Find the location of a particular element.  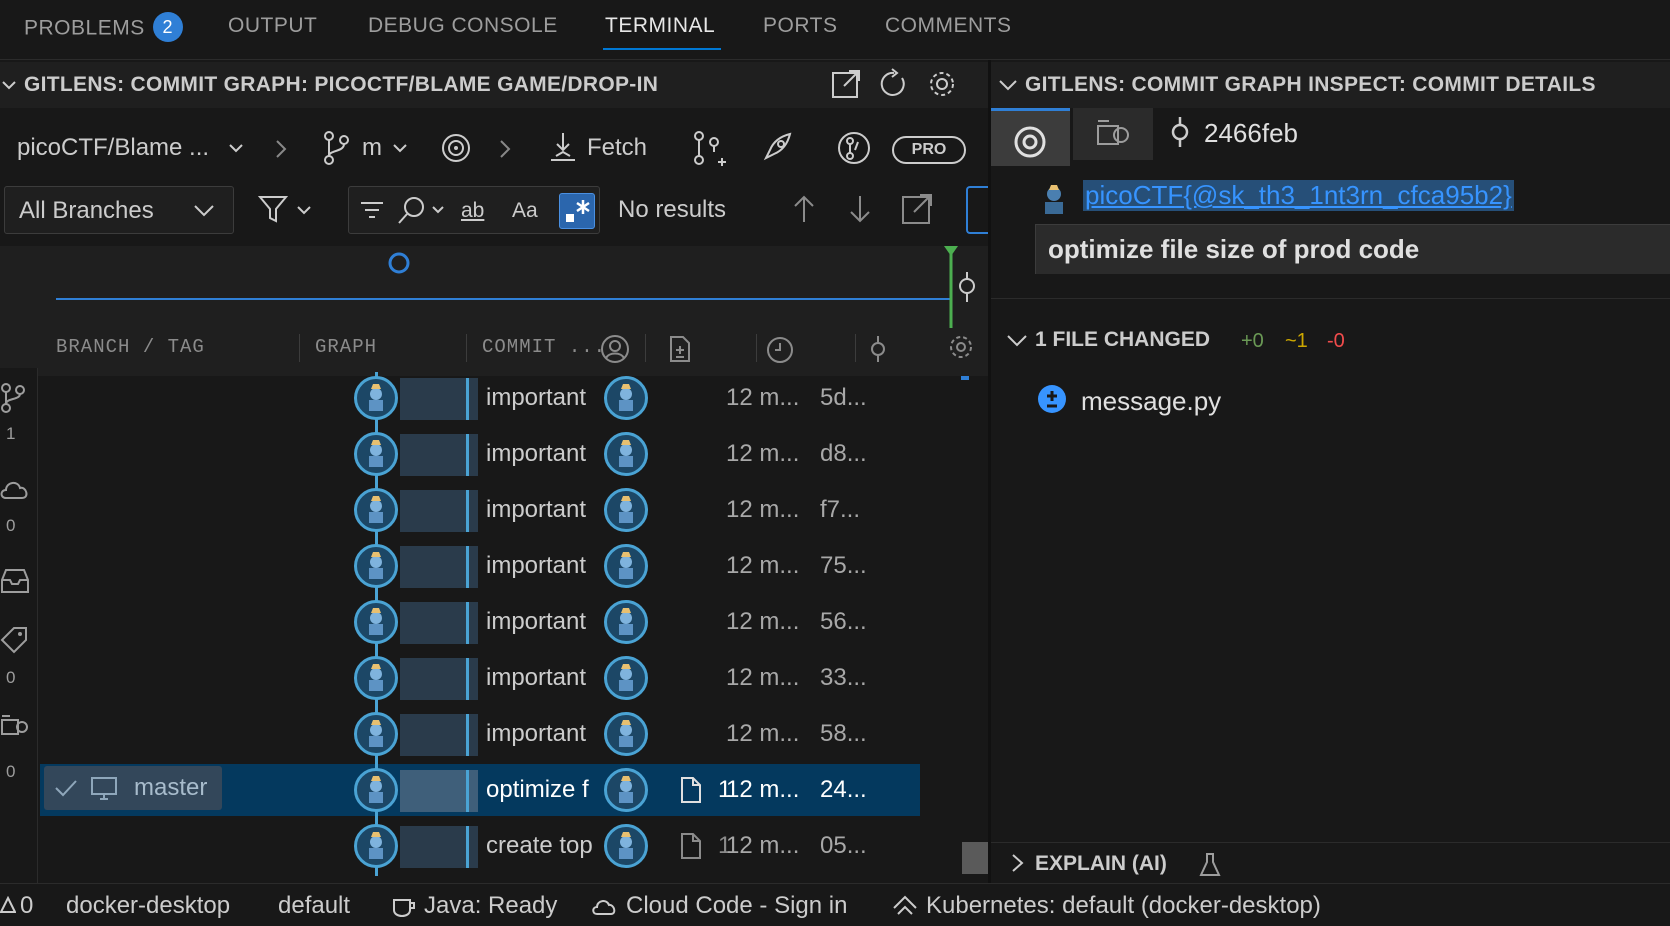

column-settings-gear-icon is located at coordinates (961, 347).